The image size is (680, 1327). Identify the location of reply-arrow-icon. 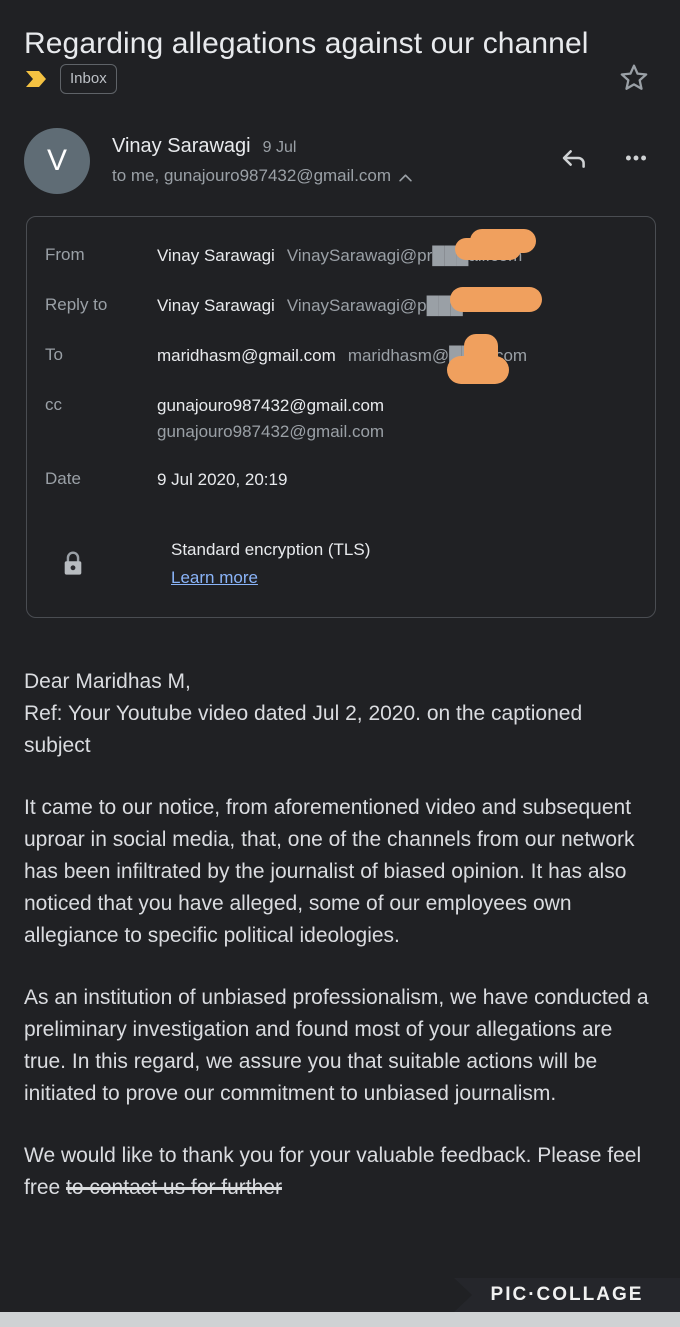
(574, 158).